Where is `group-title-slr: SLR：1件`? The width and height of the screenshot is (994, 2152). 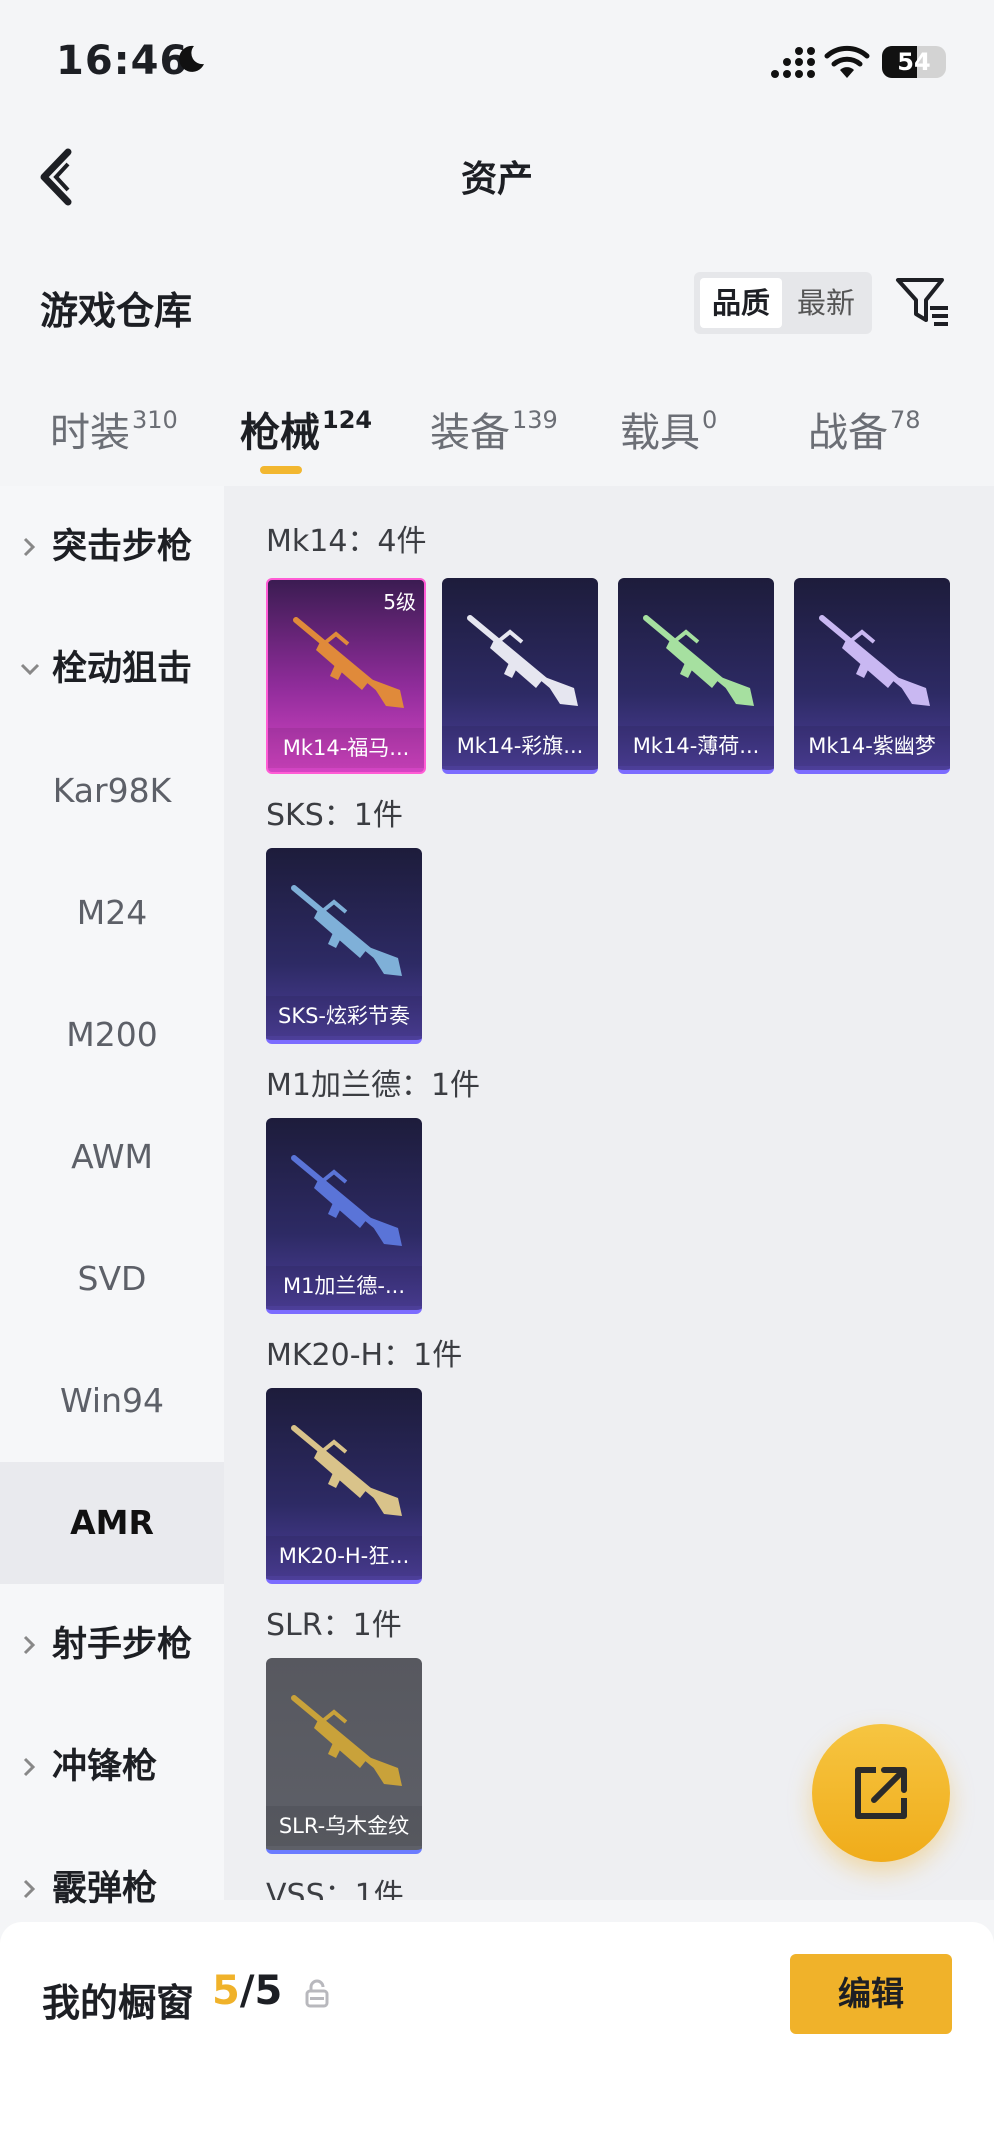
group-title-slr: SLR：1件 is located at coordinates (334, 1625).